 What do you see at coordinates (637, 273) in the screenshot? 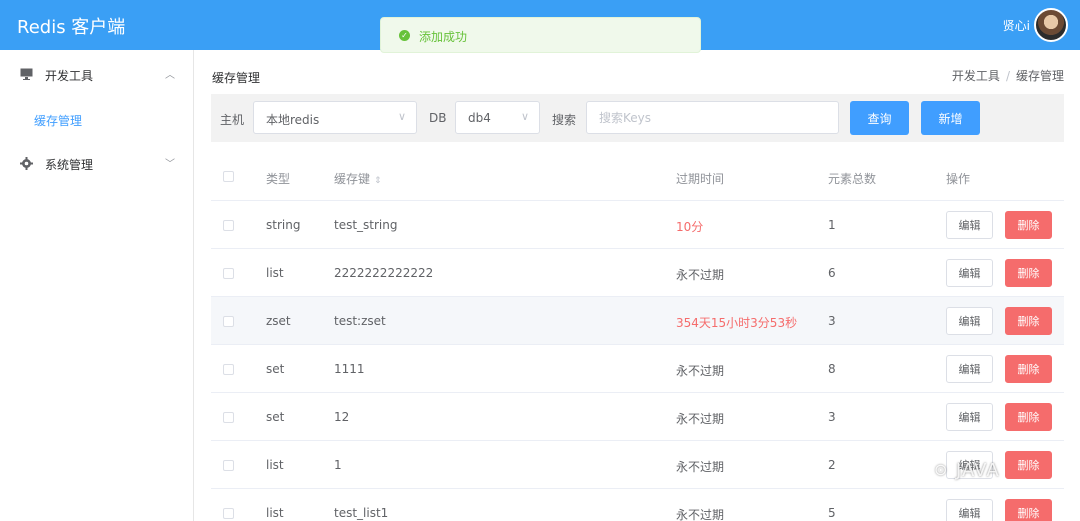
I see `table-row: list 2222222222222 永不过期 6 编辑 删除` at bounding box center [637, 273].